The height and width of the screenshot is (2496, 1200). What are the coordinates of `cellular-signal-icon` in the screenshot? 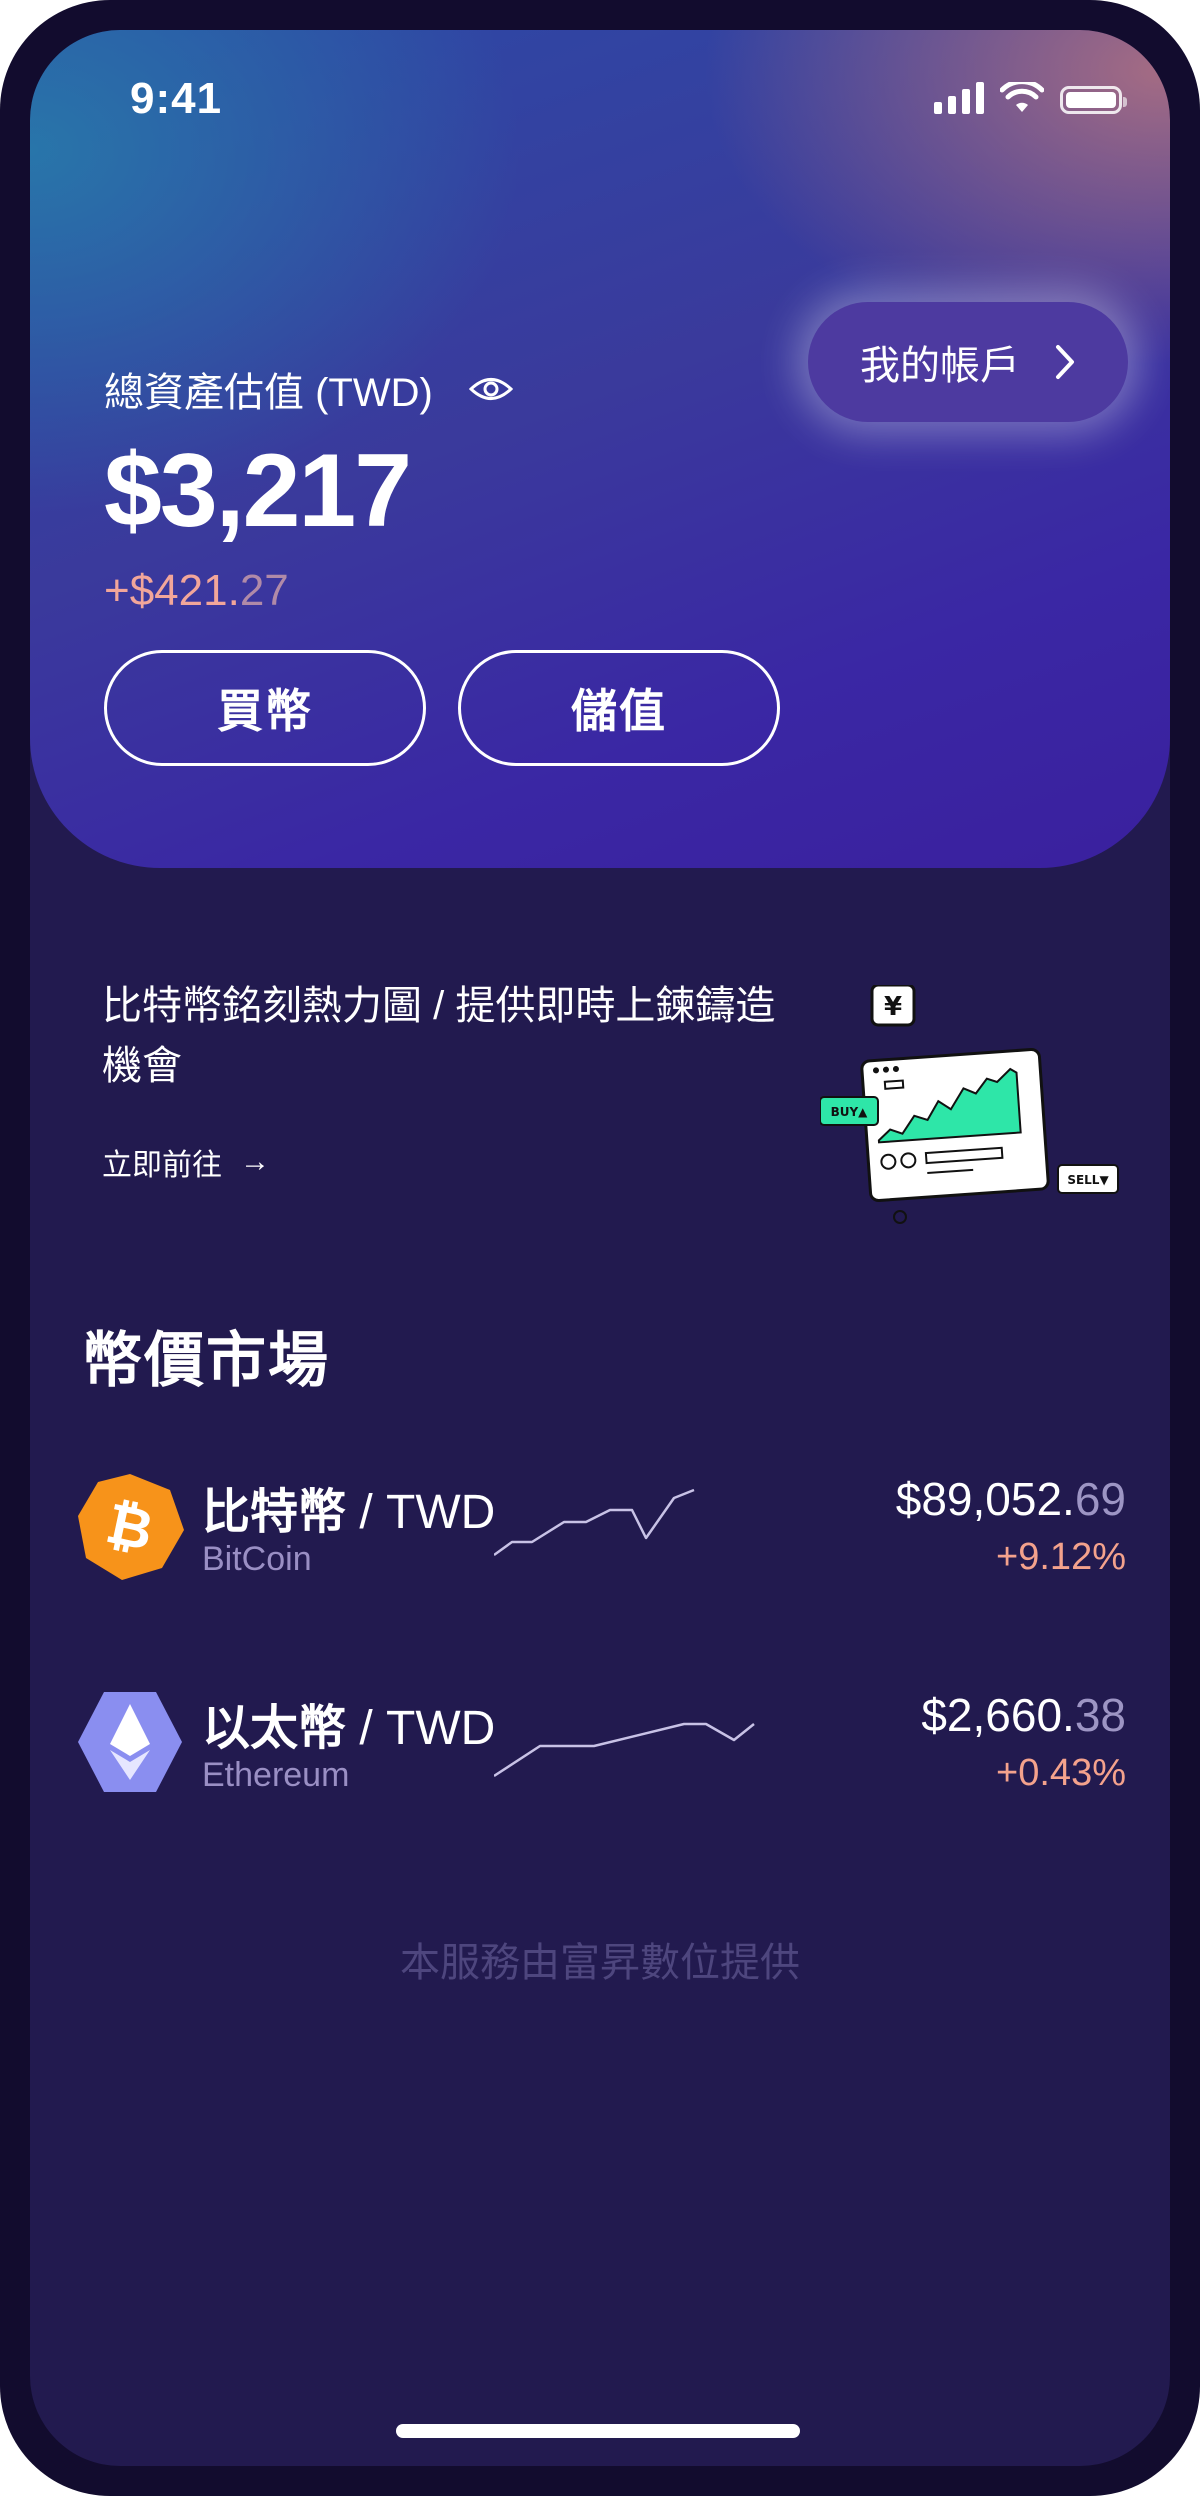 It's located at (959, 98).